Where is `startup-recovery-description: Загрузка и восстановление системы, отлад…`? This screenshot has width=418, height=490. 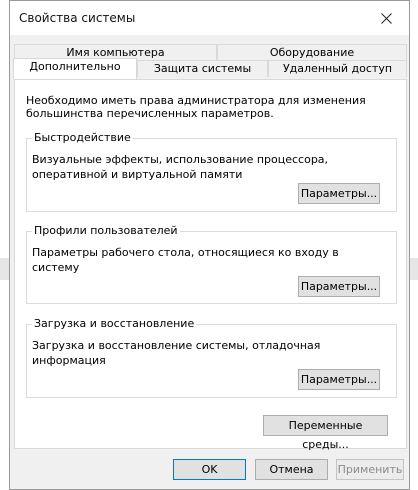
startup-recovery-description: Загрузка и восстановление системы, отлад… is located at coordinates (176, 353).